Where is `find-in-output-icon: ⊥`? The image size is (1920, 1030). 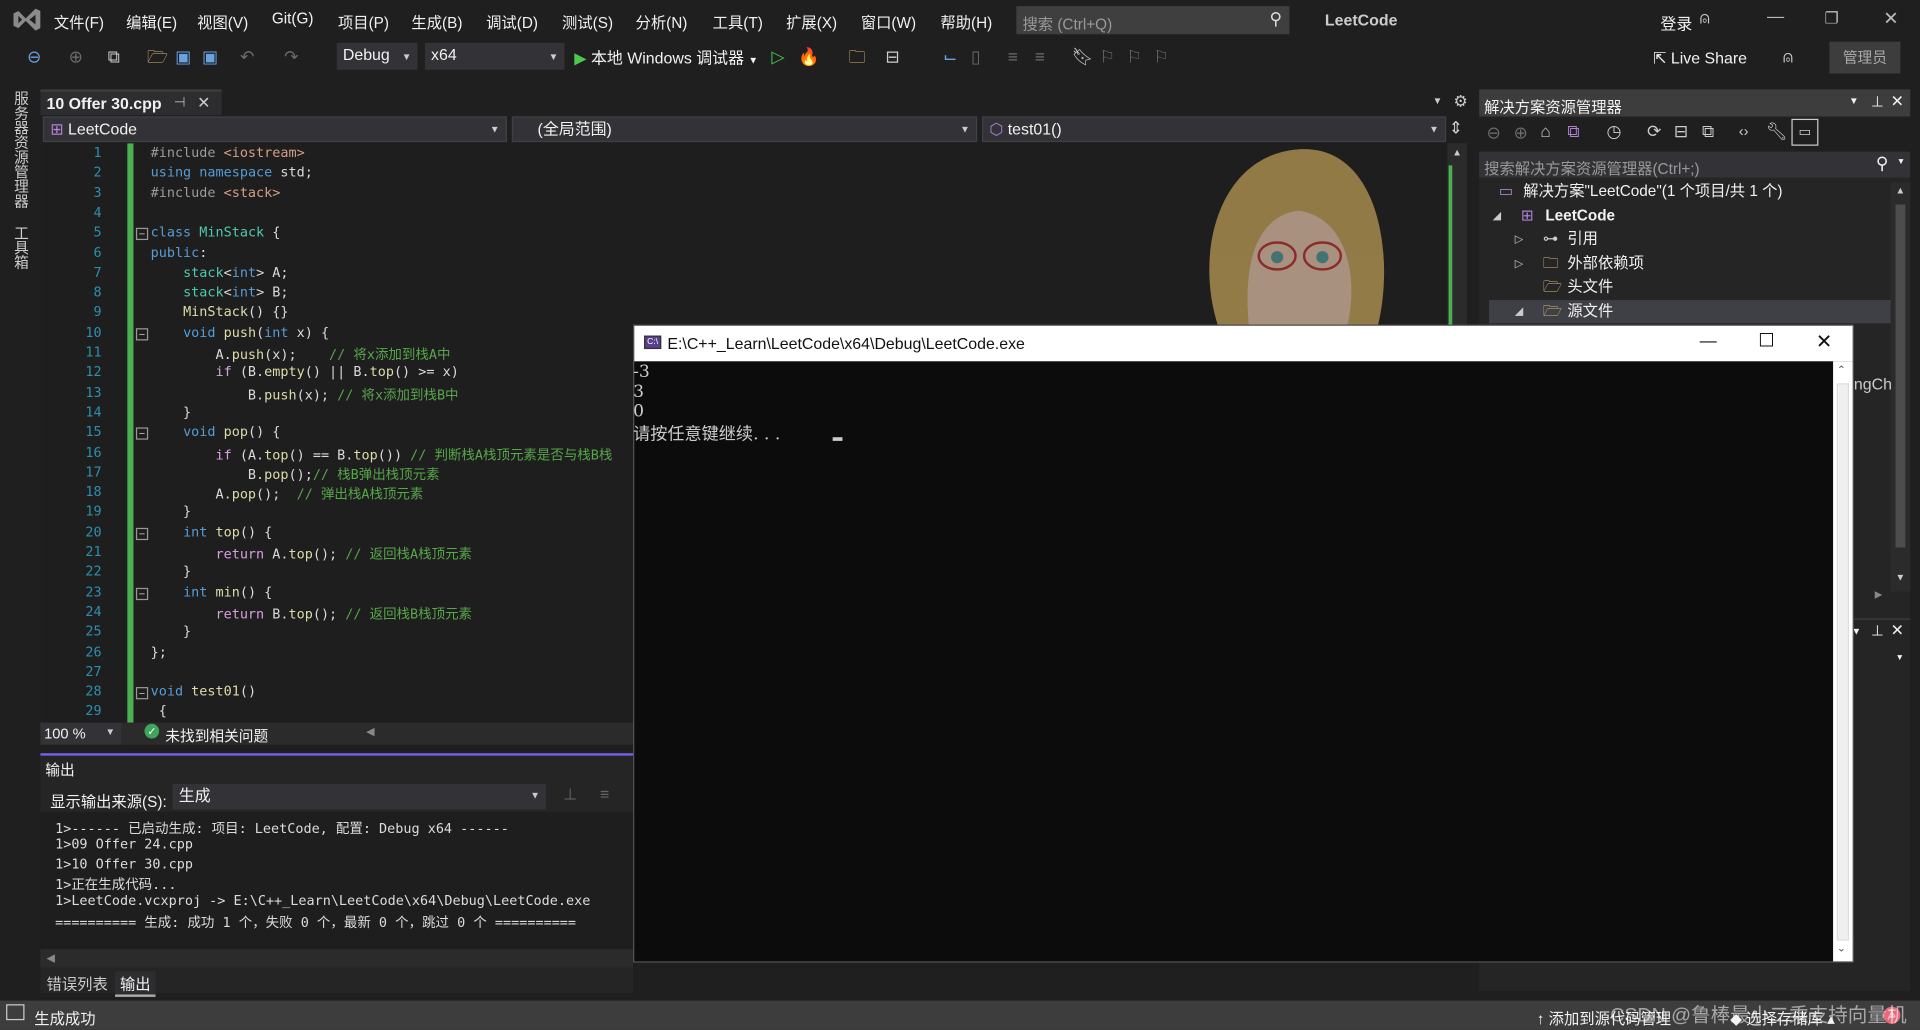
find-in-output-icon: ⊥ is located at coordinates (570, 795).